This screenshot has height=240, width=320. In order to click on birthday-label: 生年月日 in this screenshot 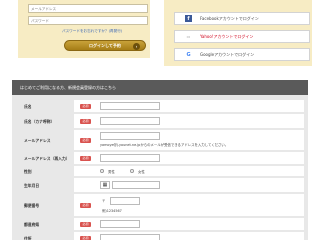, I will do `click(32, 185)`.